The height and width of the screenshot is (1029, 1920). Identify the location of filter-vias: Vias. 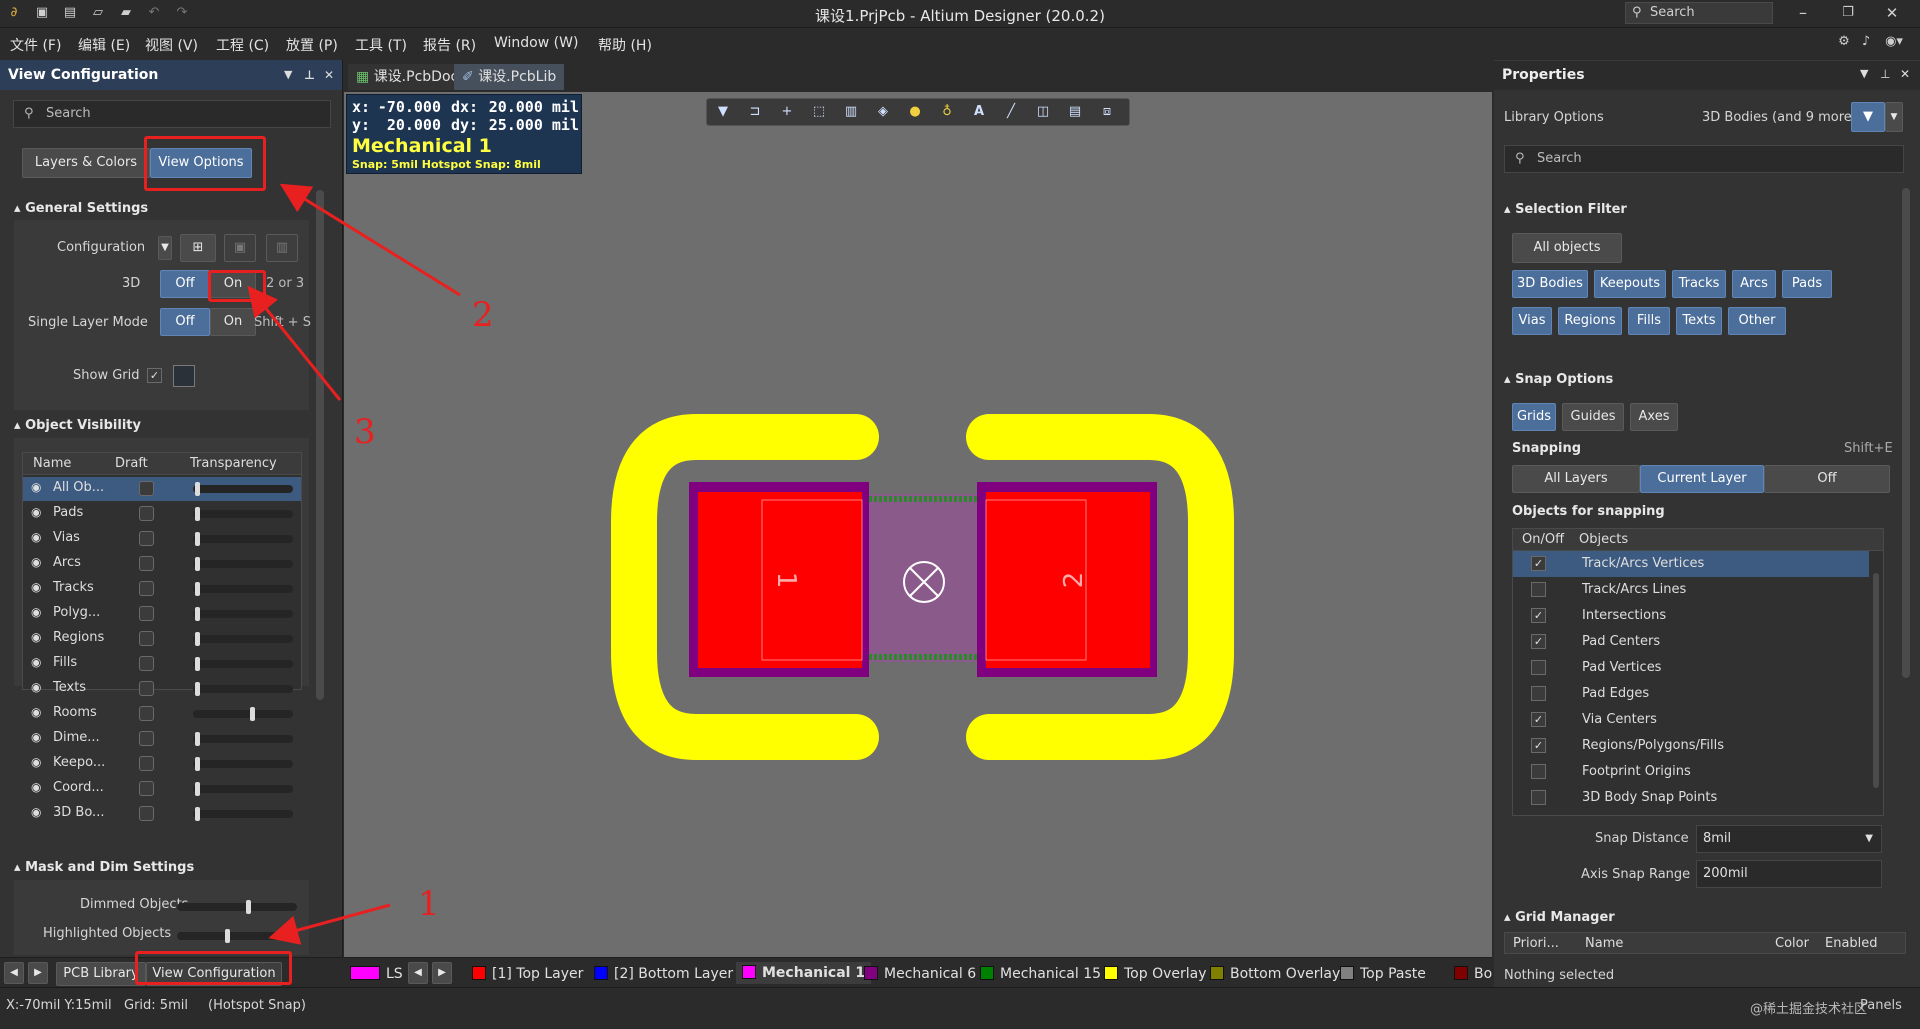
(1532, 321).